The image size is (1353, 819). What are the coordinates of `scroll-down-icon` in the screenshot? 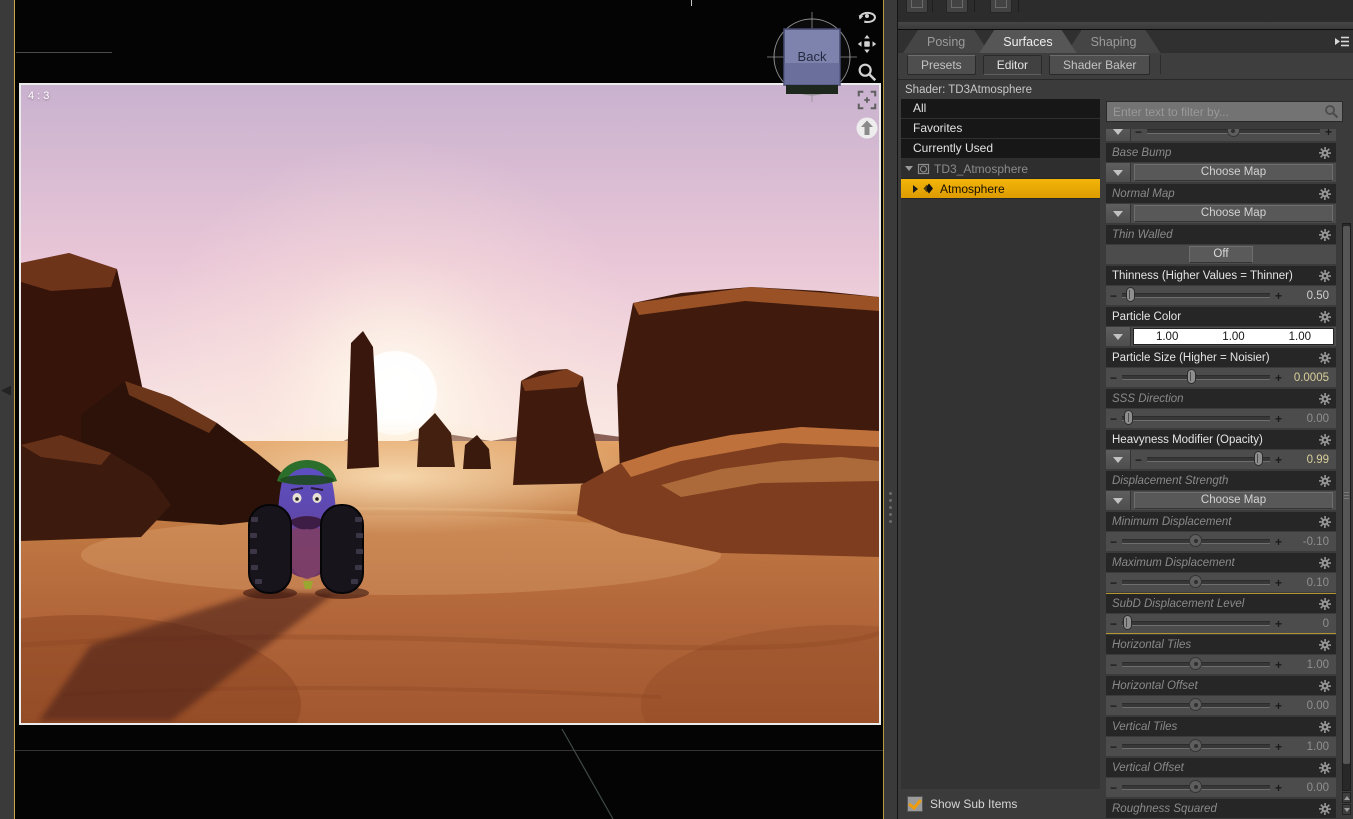 It's located at (1346, 809).